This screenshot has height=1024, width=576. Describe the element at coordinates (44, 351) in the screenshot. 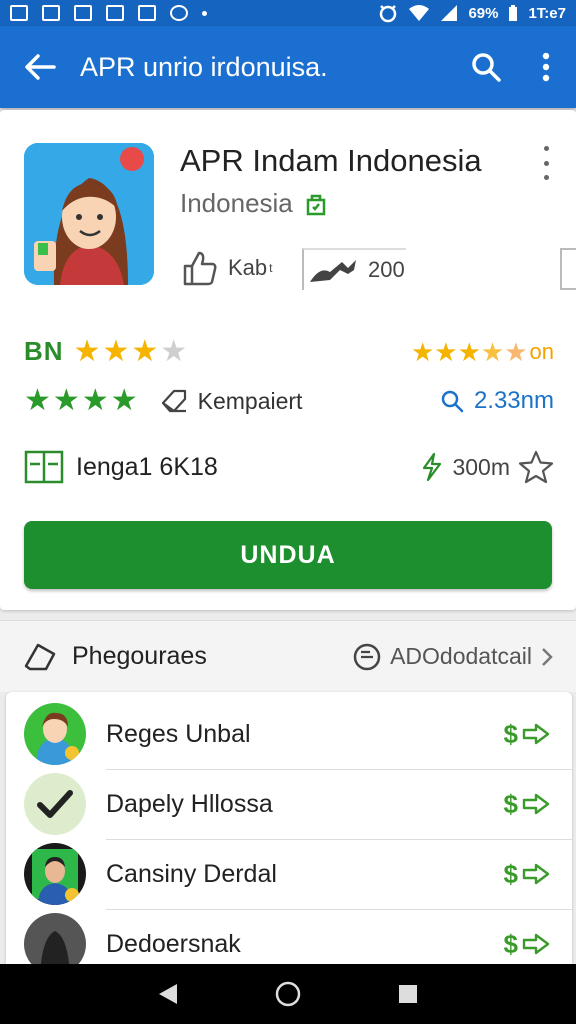

I see `rating-code: BN` at that location.